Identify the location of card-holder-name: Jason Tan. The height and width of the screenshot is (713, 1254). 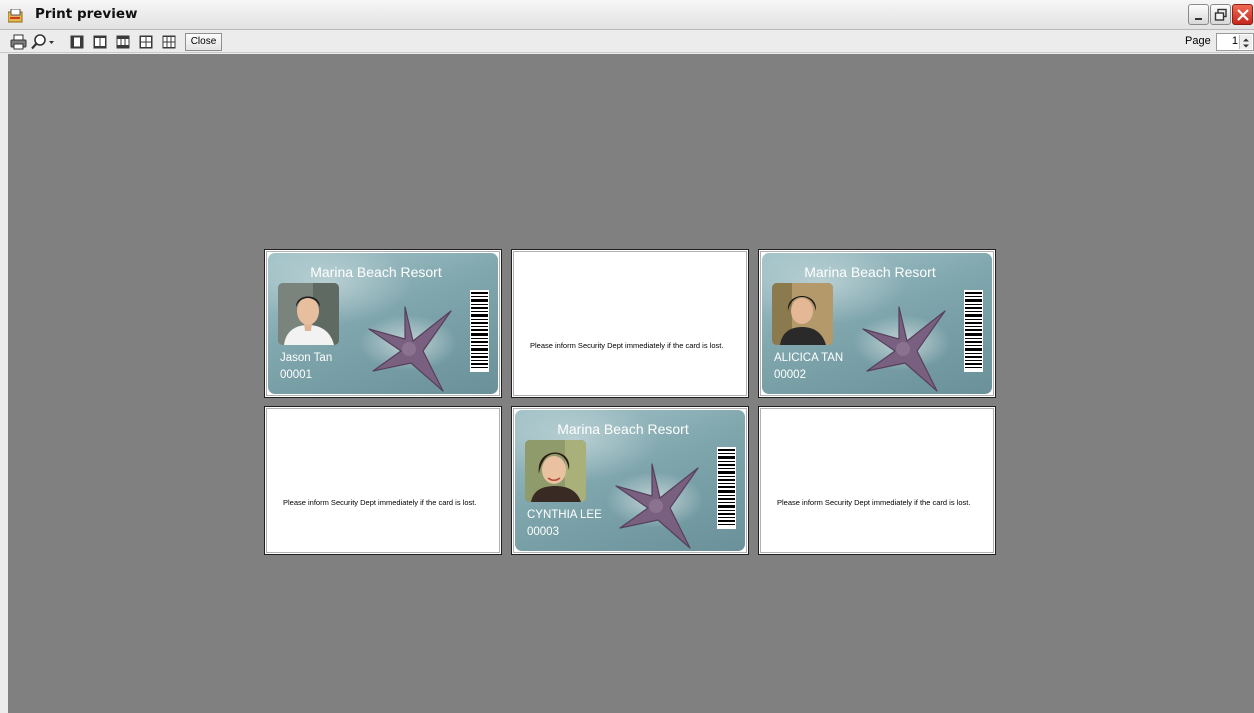
(306, 358).